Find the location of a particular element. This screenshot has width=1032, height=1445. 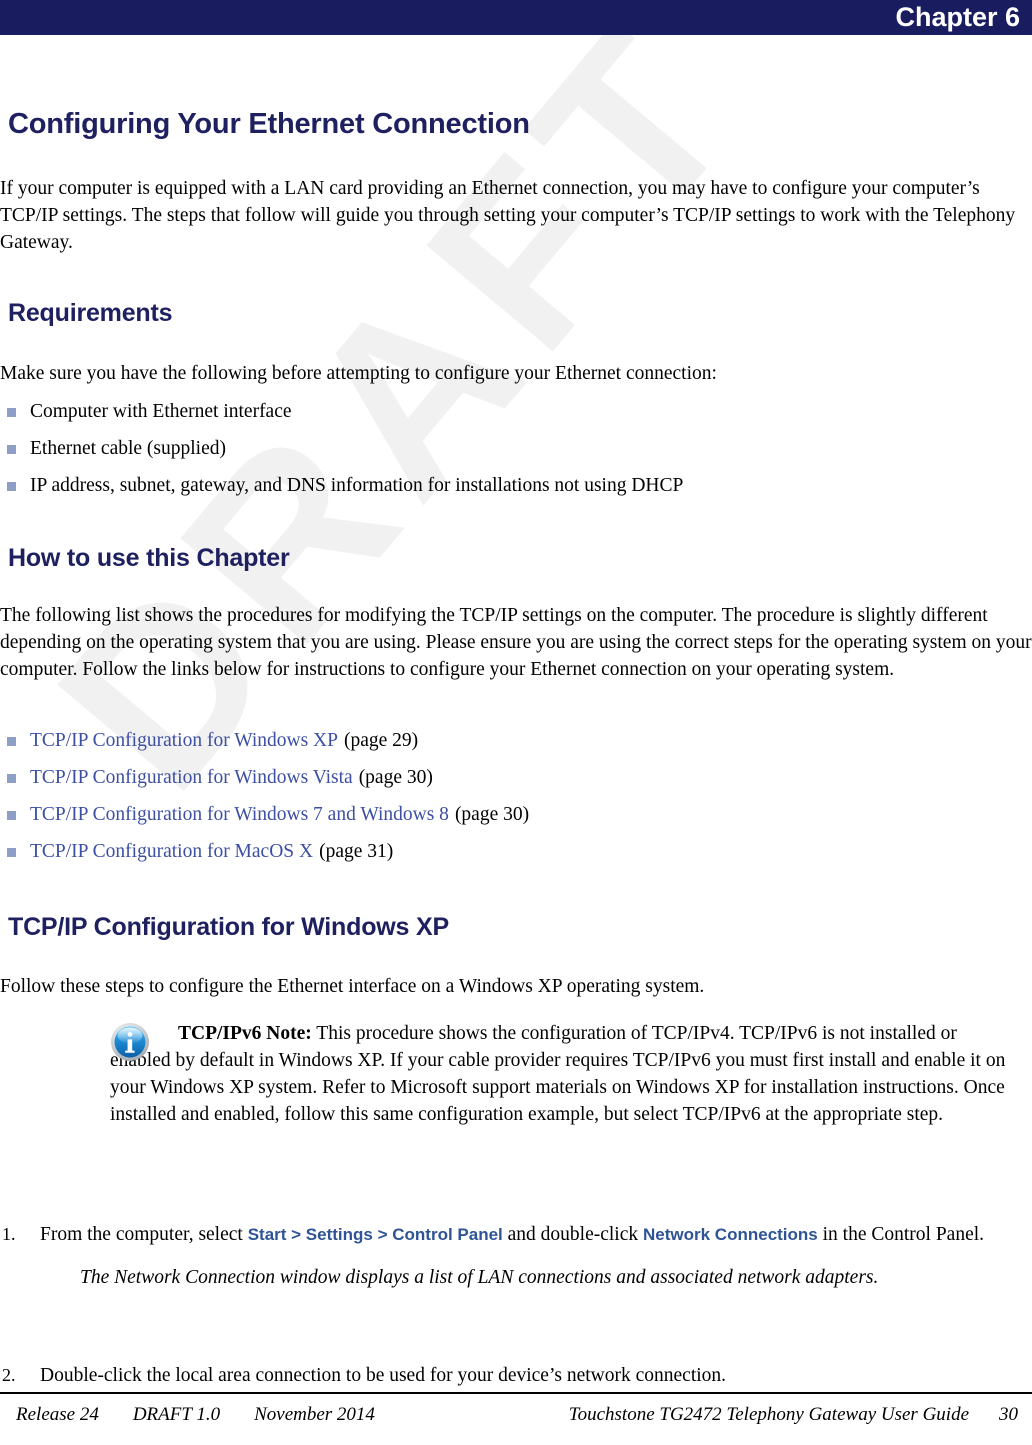

page-title: Configuring Your Ethernet Connection is located at coordinates (269, 124).